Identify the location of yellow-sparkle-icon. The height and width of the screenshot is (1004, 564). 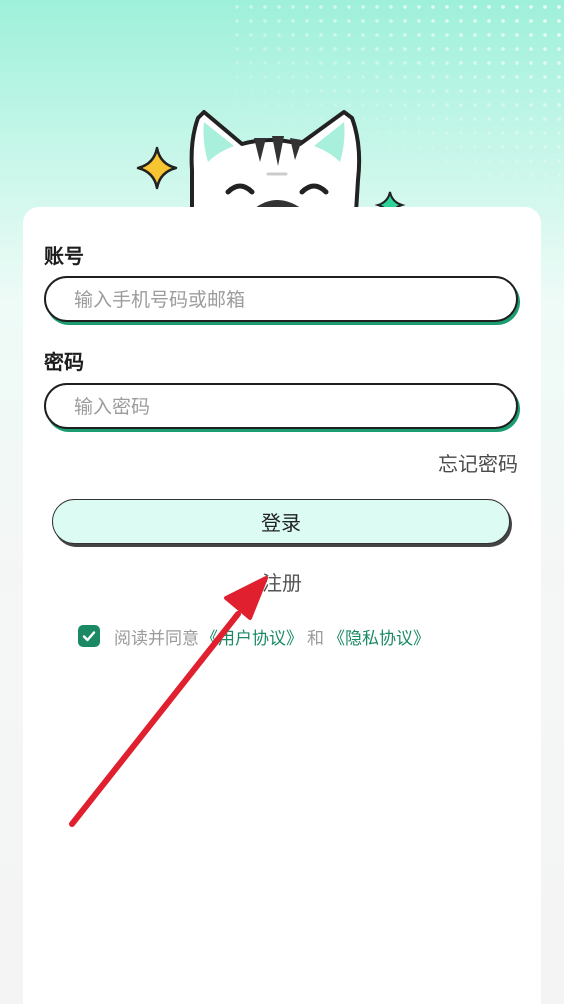
(157, 168).